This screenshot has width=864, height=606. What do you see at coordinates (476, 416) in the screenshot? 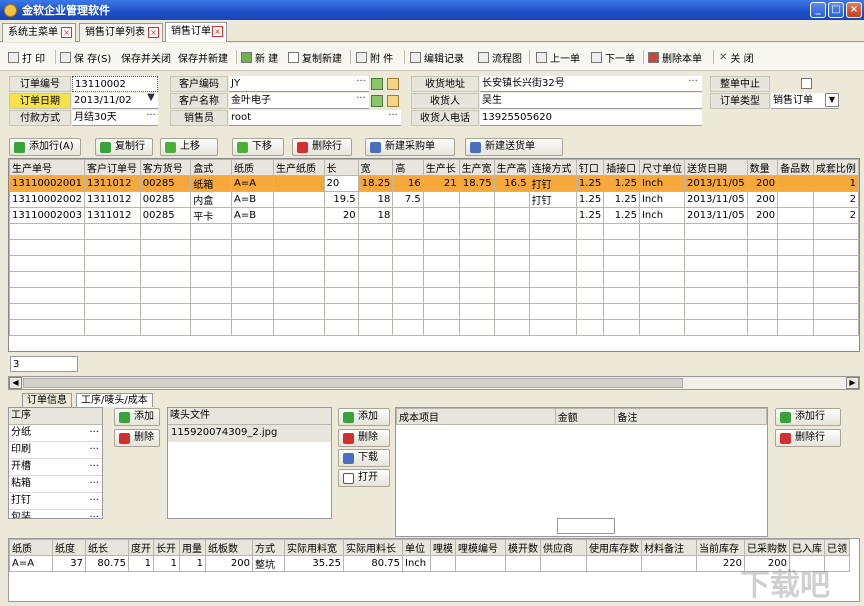
I see `column-header: 成本项目` at bounding box center [476, 416].